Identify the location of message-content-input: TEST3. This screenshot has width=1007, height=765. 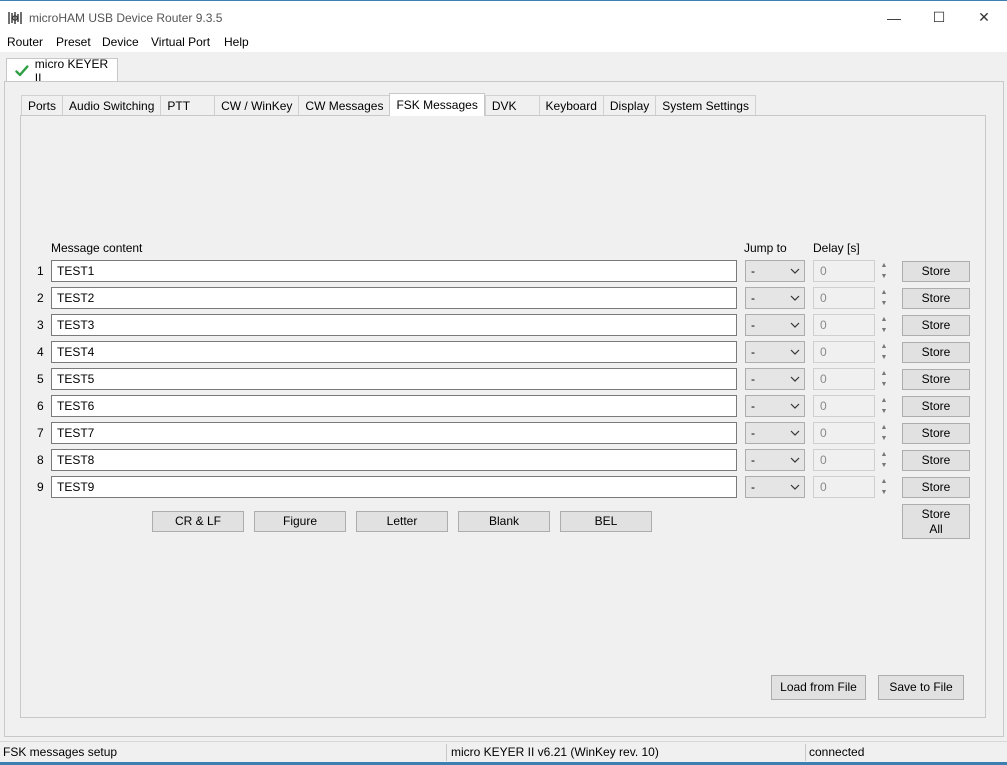
(394, 325).